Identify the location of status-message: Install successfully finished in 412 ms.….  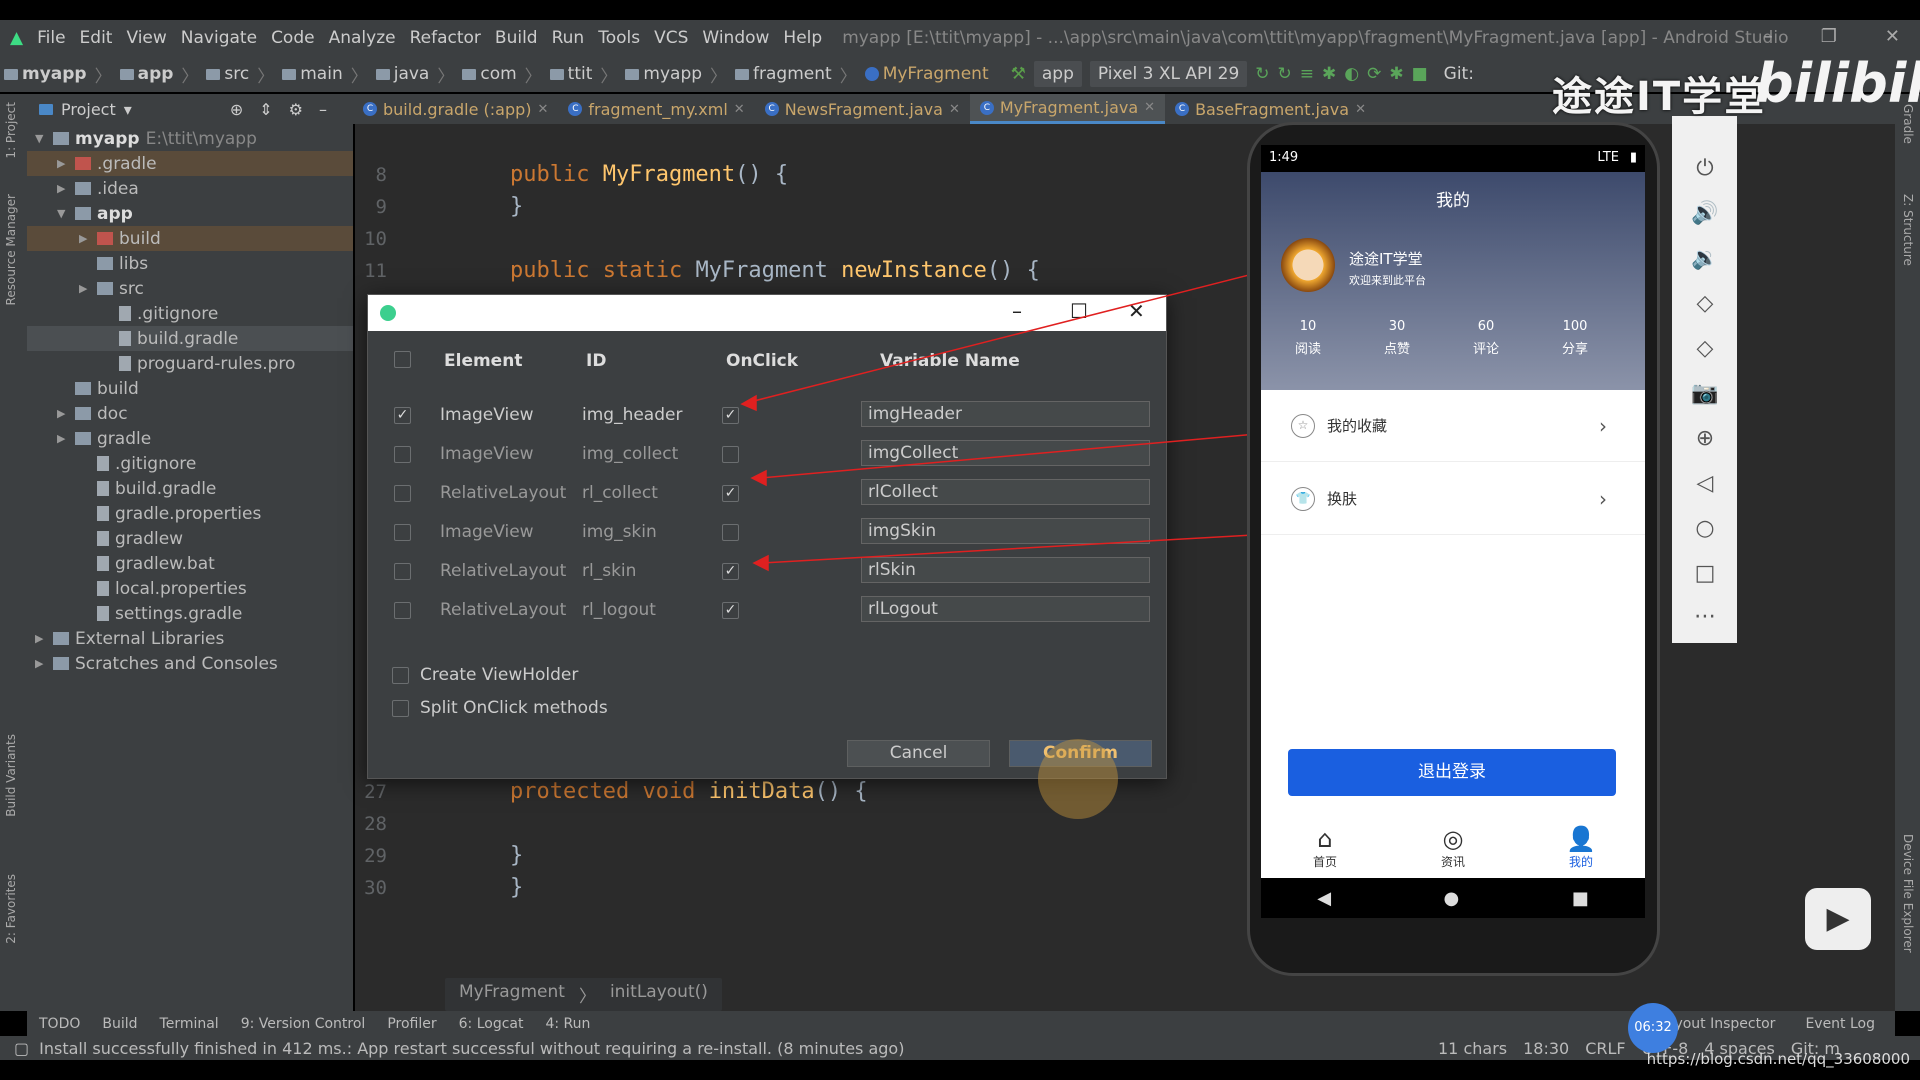
(471, 1048).